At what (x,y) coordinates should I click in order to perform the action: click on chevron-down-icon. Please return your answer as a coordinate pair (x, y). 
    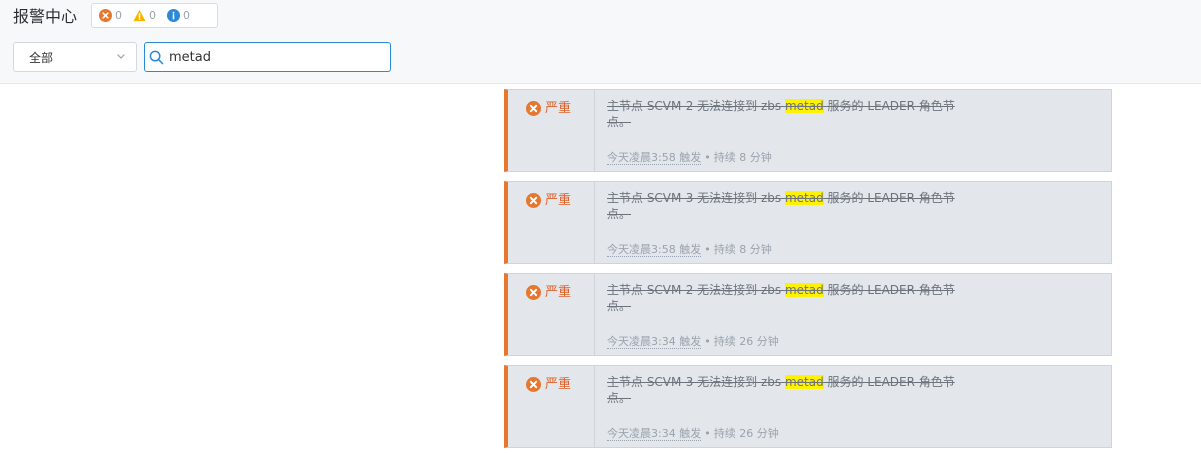
    Looking at the image, I should click on (121, 56).